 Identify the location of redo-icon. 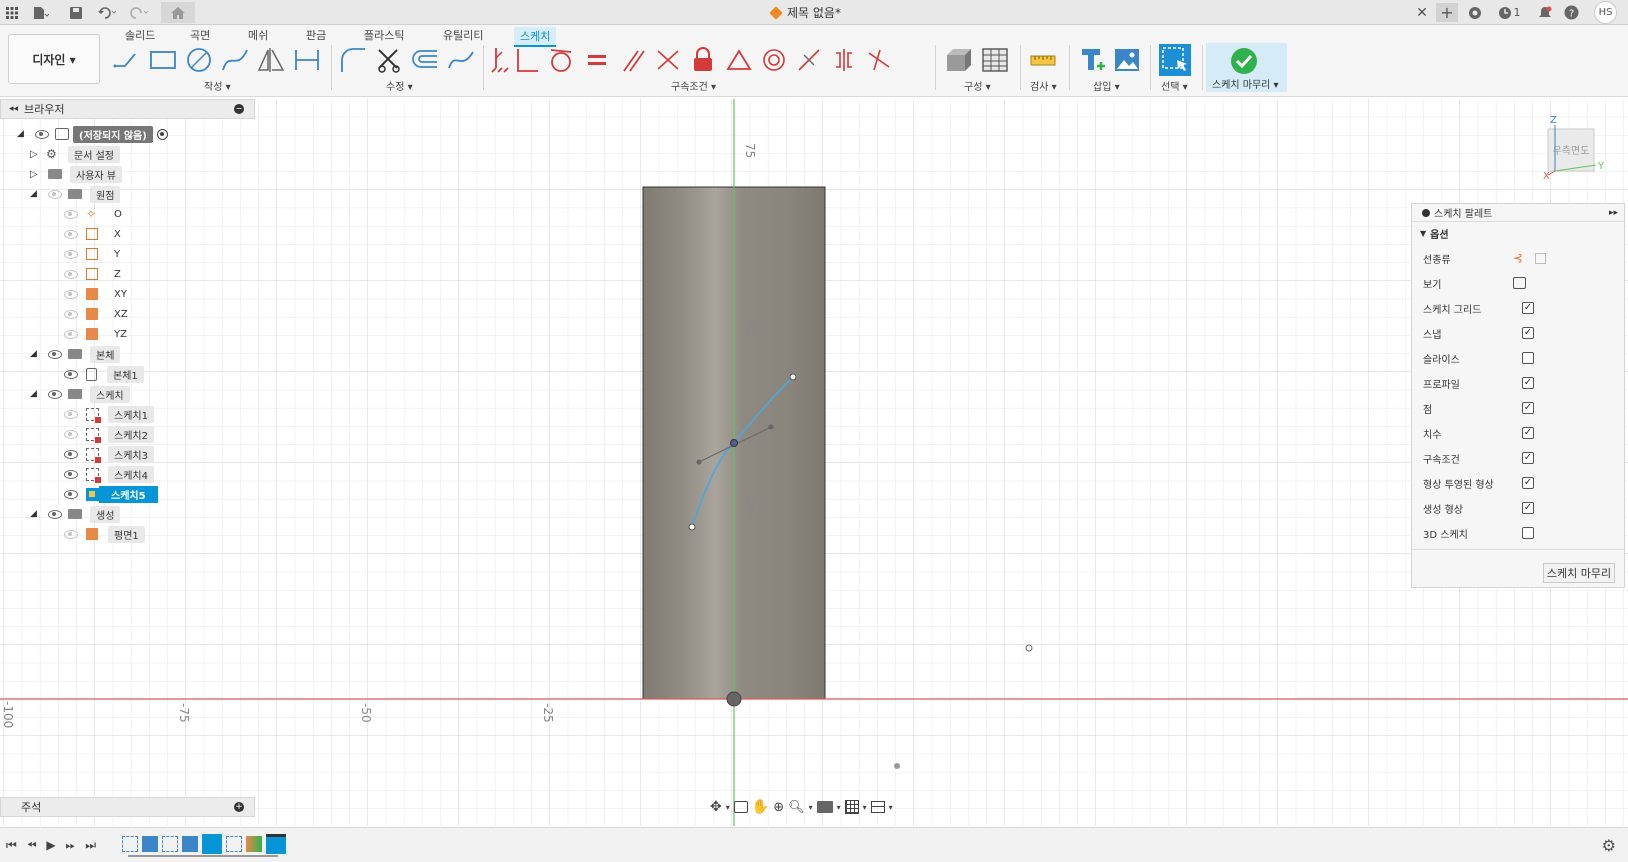
(140, 12).